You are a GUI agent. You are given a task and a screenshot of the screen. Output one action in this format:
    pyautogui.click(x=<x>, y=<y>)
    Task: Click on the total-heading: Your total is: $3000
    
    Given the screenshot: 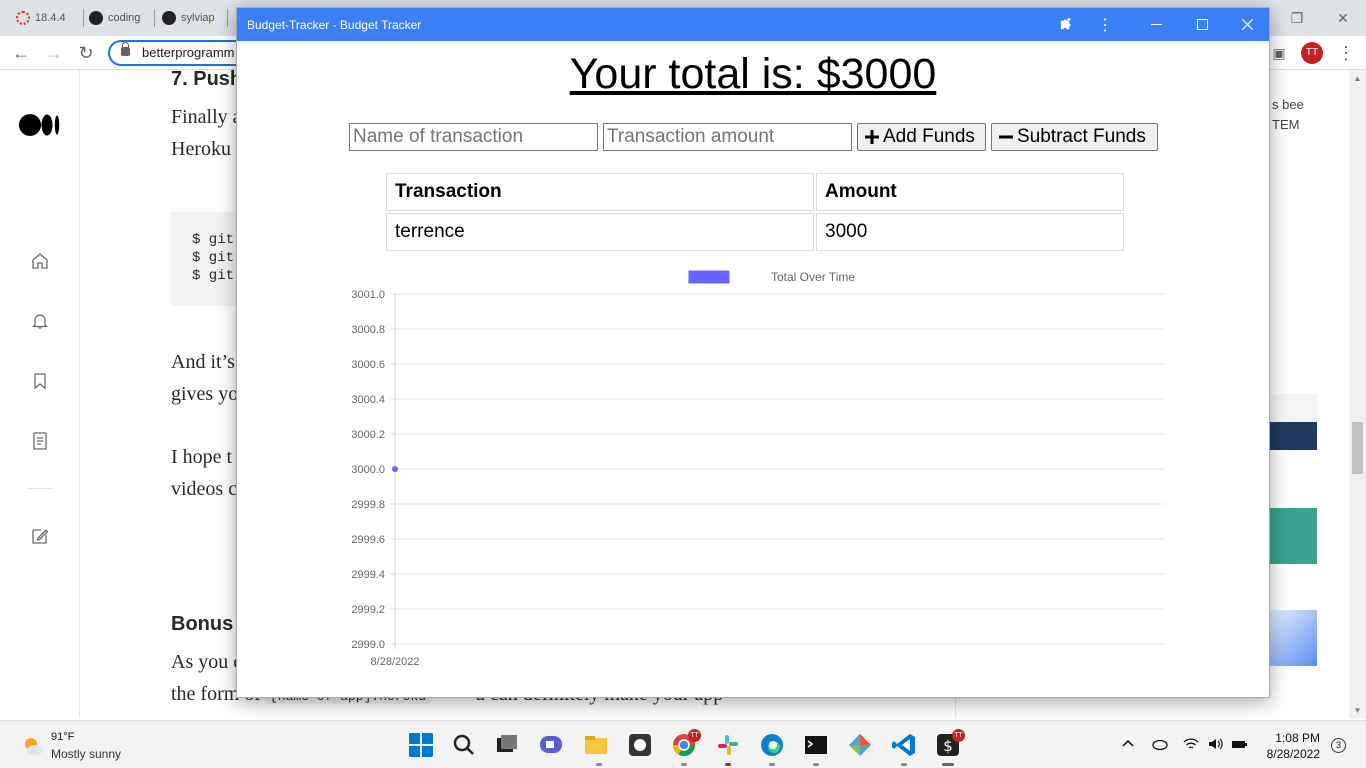 What is the action you would take?
    pyautogui.click(x=753, y=74)
    